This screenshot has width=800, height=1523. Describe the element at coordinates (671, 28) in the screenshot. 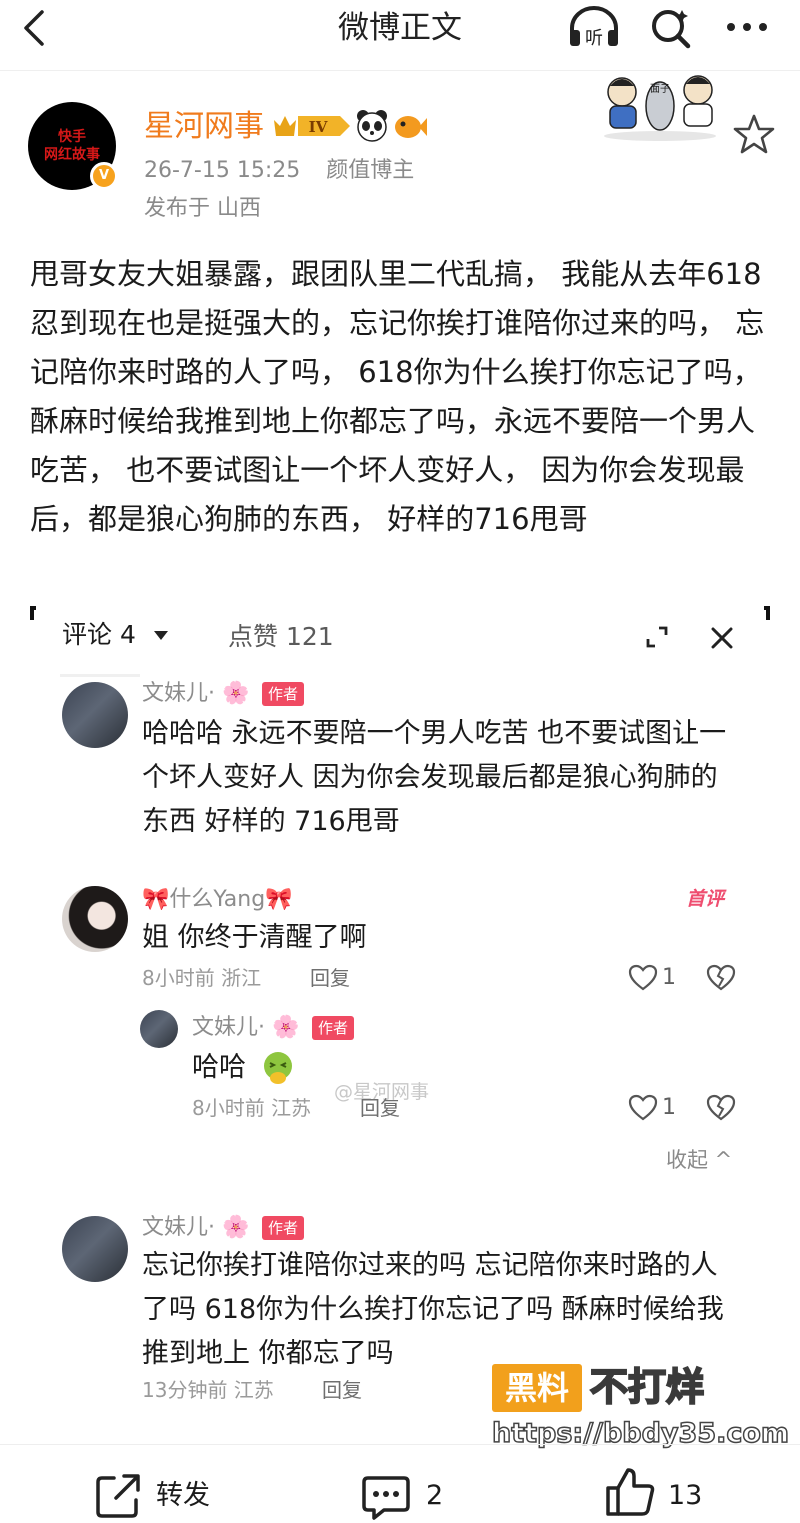

I see `search-icon` at that location.